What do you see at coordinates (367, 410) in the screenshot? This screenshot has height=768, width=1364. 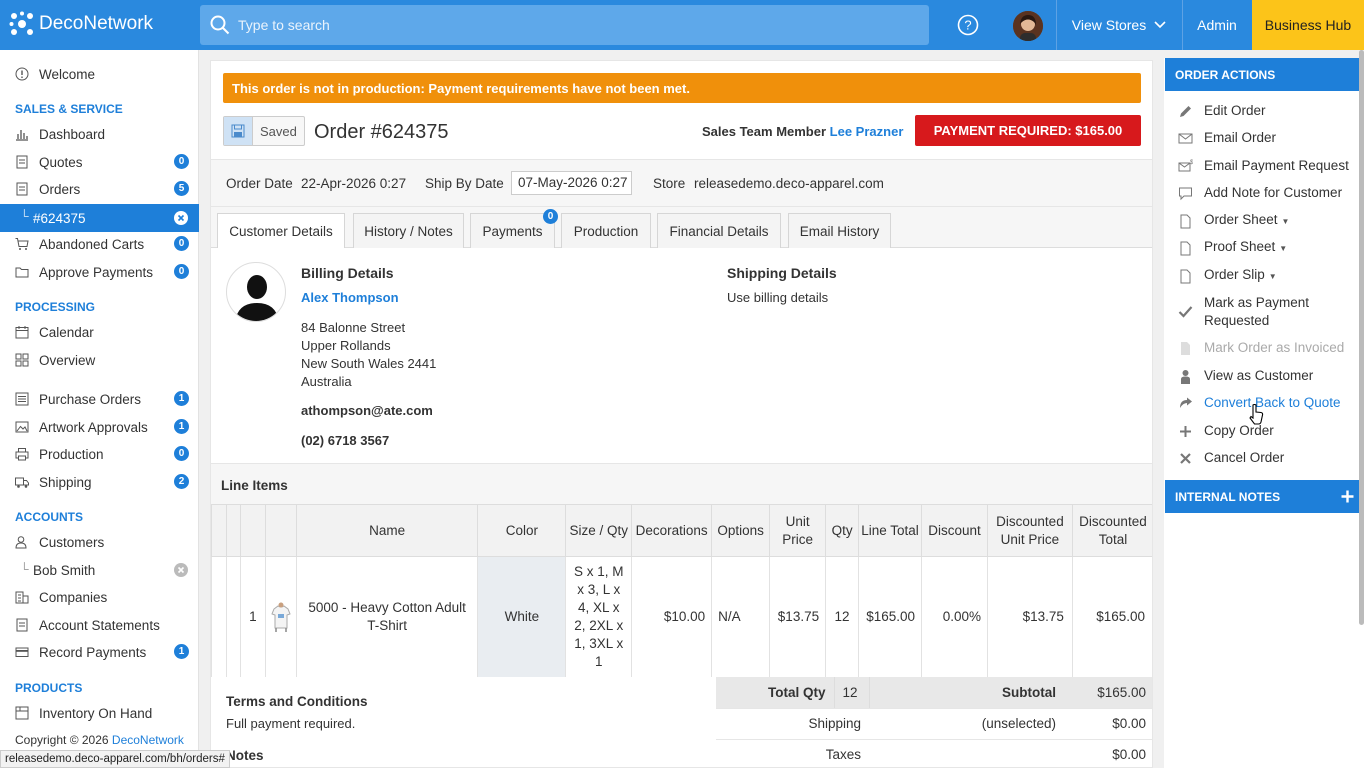 I see `customer-email: athompson@ate.com` at bounding box center [367, 410].